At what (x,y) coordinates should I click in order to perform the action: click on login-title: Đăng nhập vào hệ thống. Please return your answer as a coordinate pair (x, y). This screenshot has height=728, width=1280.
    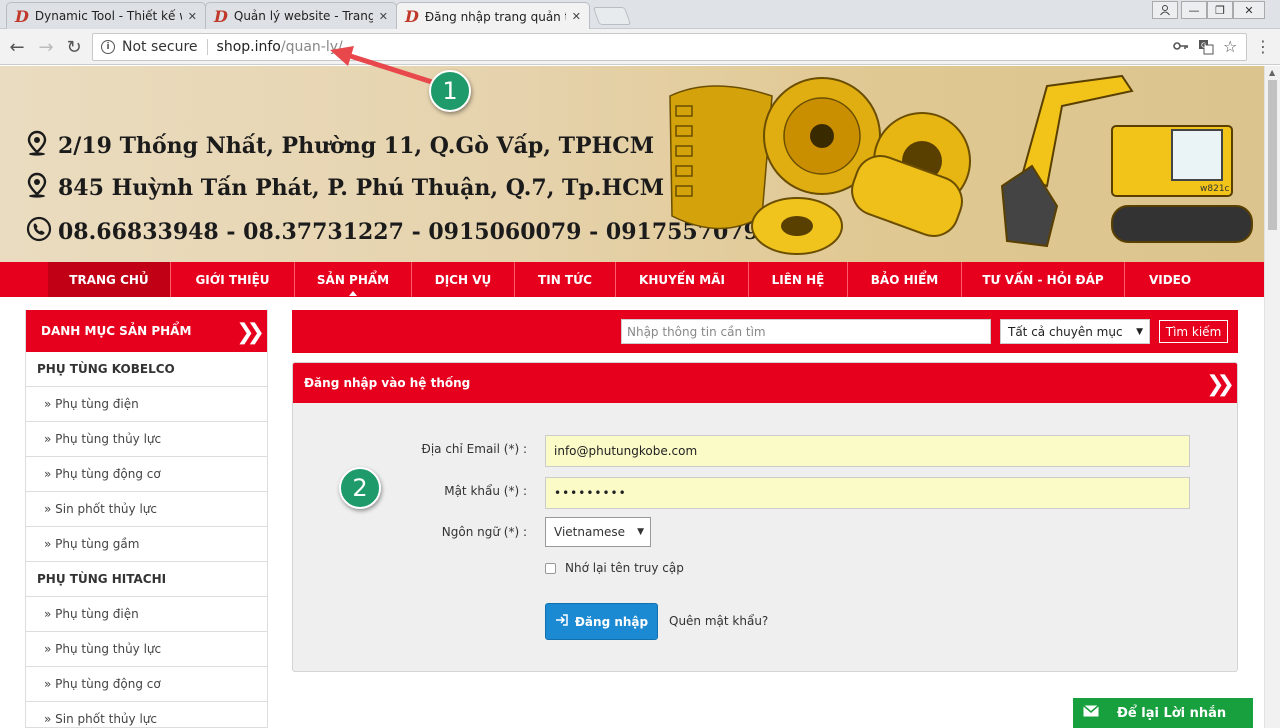
    Looking at the image, I should click on (387, 383).